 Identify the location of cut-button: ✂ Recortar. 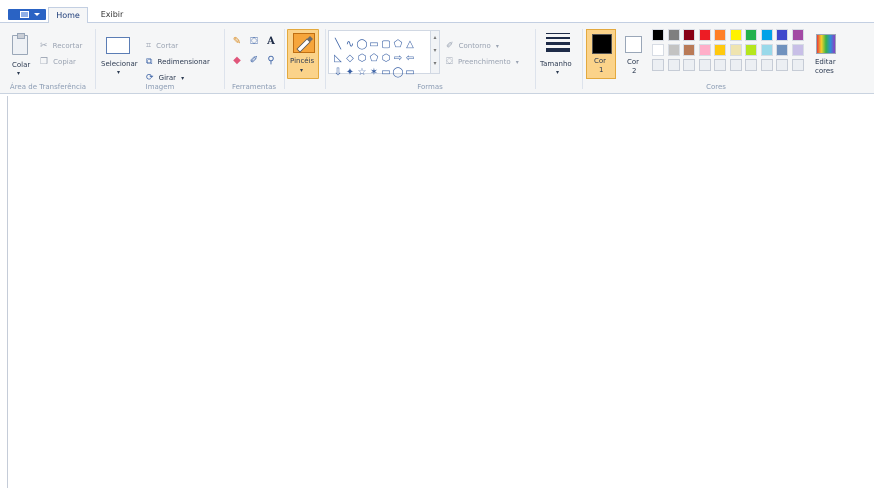
(61, 42).